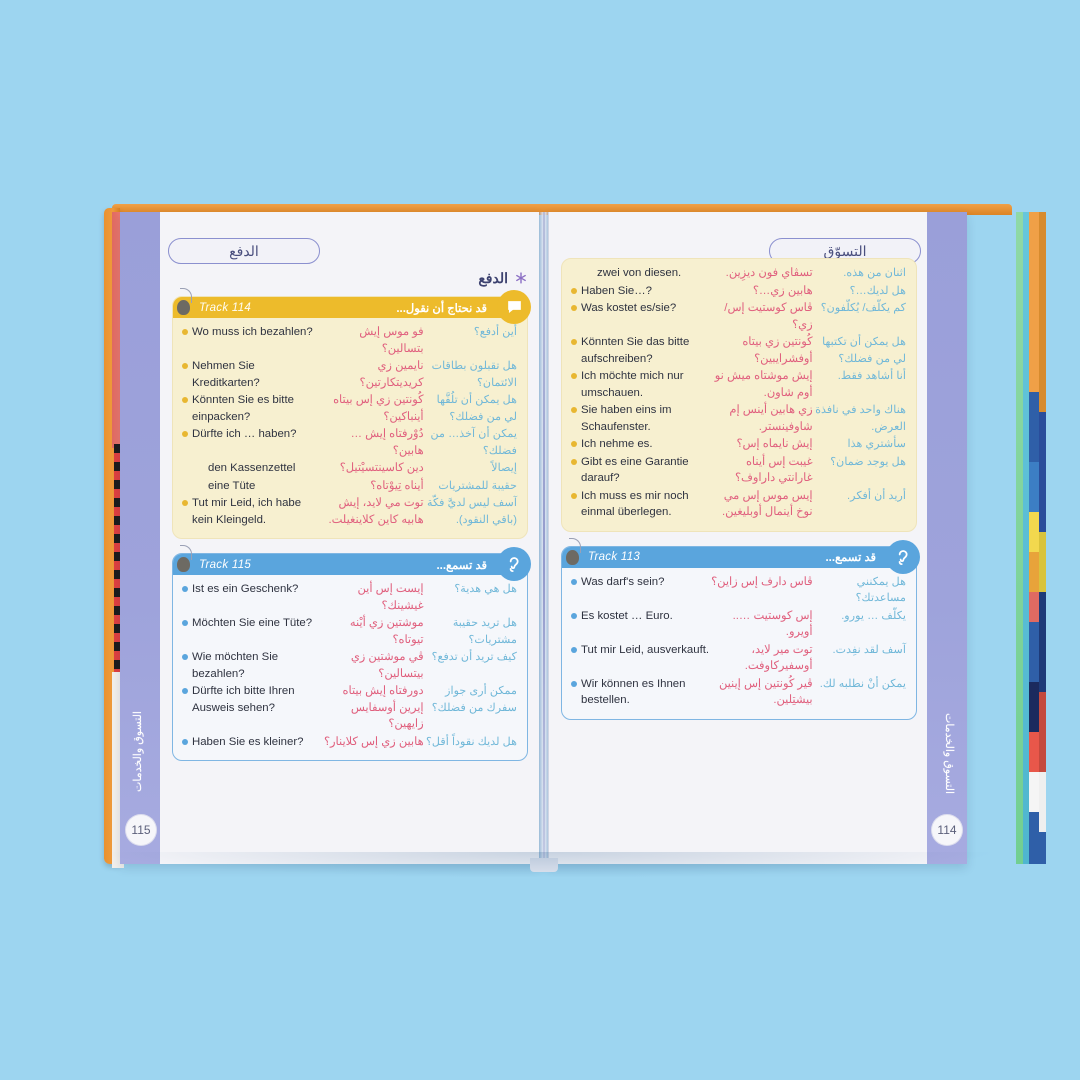 The width and height of the screenshot is (1080, 1080). I want to click on transliteration: توت مي لايد، إيش هابيه كاين كلاينغيلت., so click(376, 511).